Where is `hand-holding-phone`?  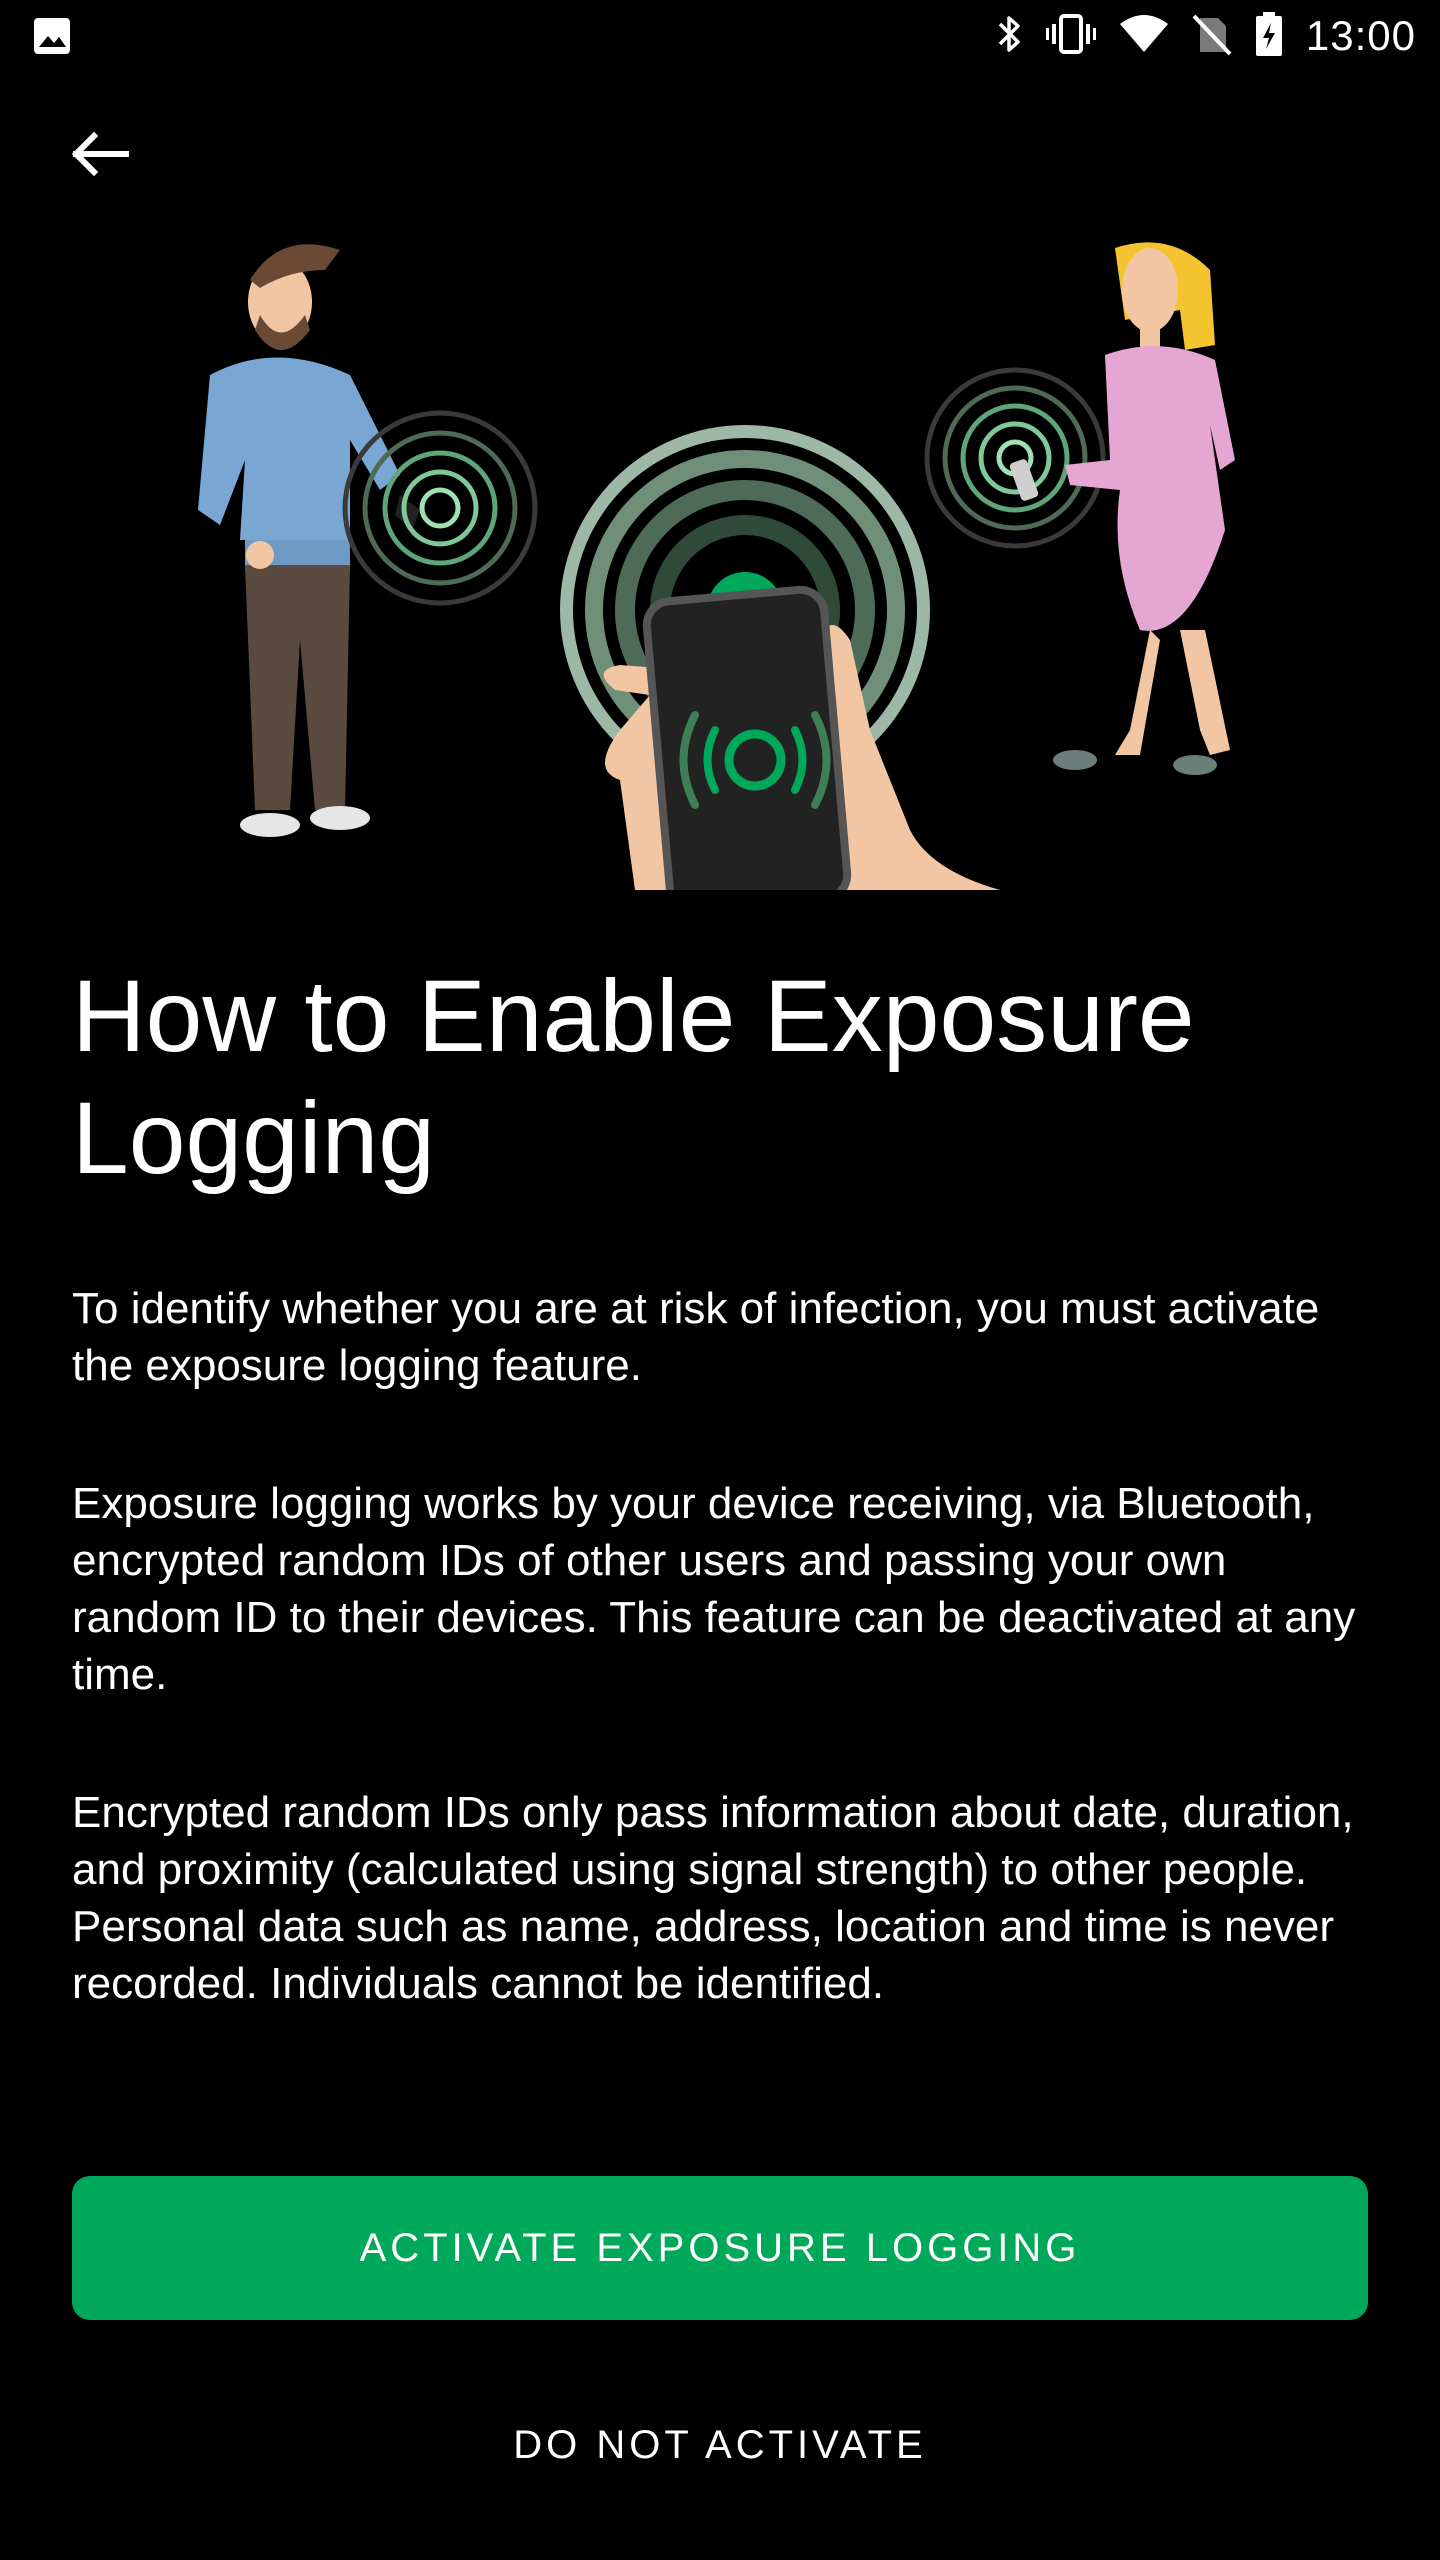 hand-holding-phone is located at coordinates (801, 737).